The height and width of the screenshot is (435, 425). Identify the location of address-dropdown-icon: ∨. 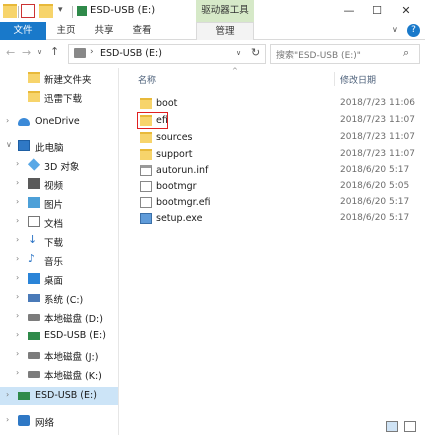
(238, 53).